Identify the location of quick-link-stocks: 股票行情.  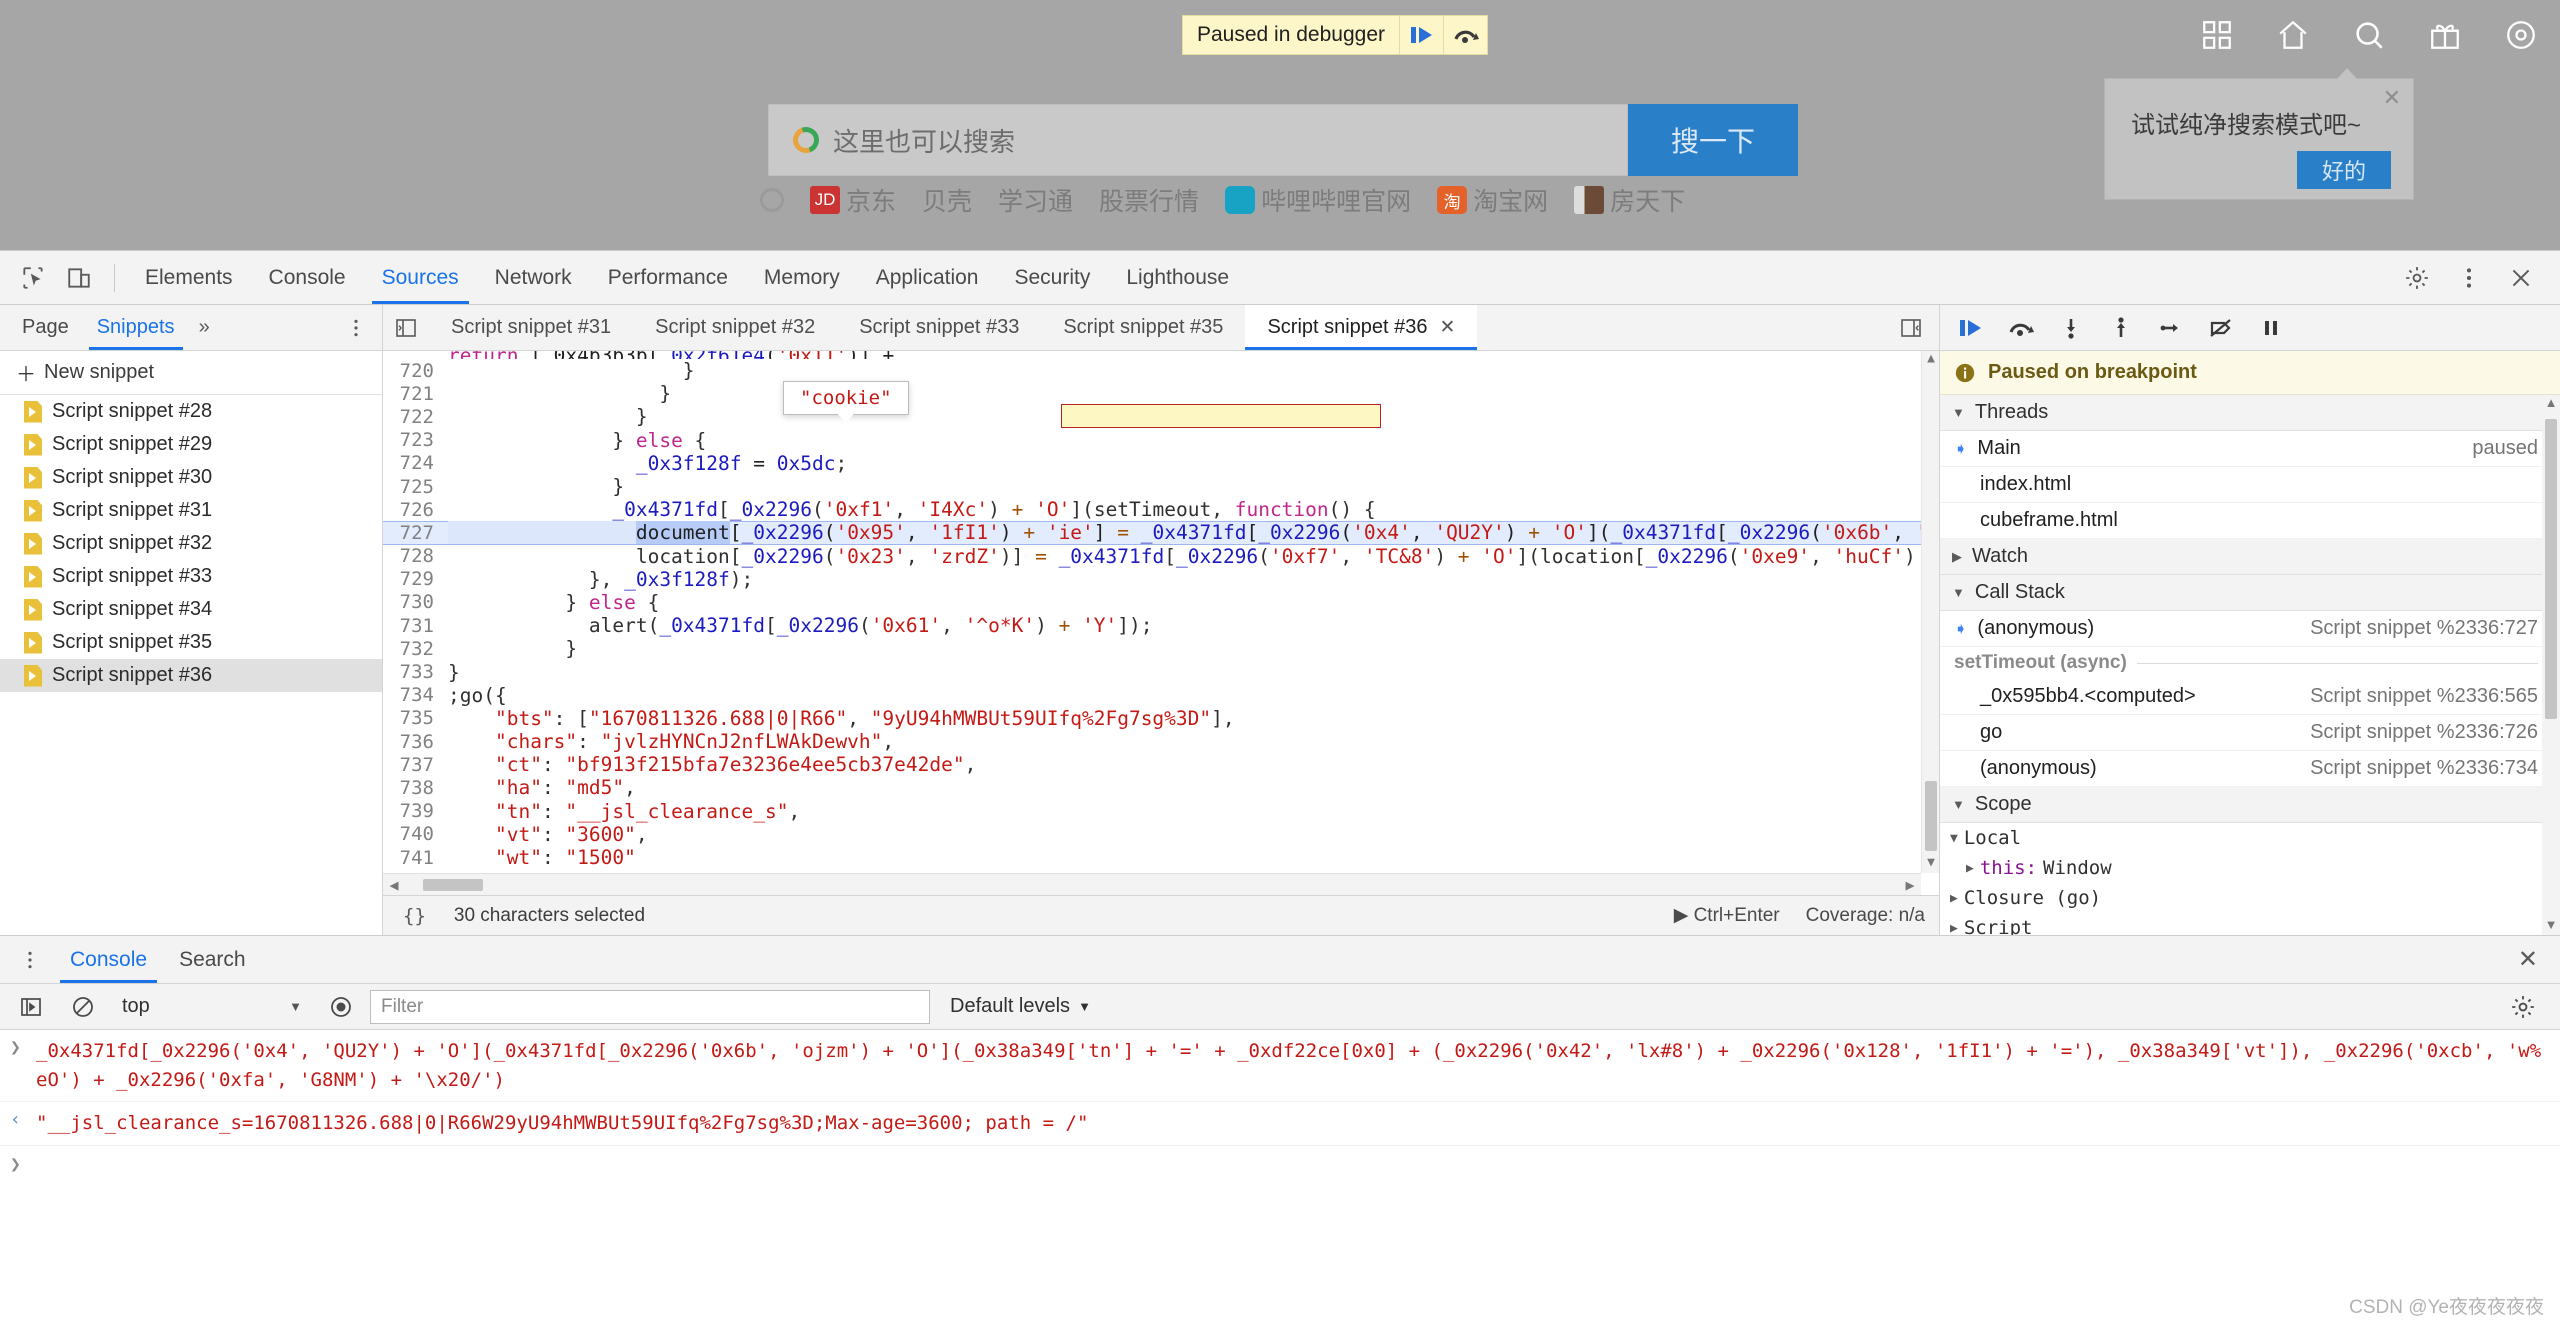
(1149, 200).